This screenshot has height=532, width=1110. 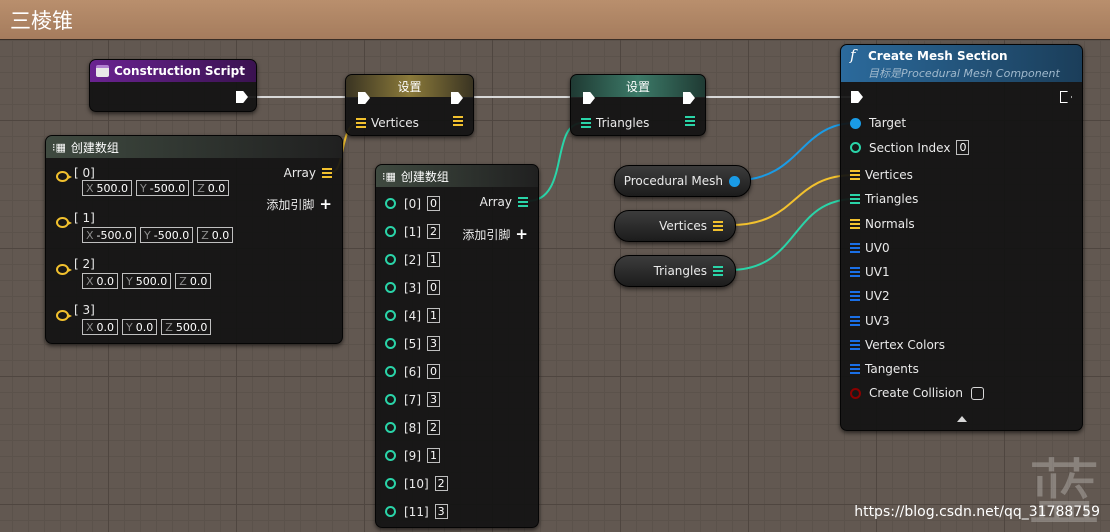 I want to click on int-item-2: [2] 1, so click(x=412, y=259).